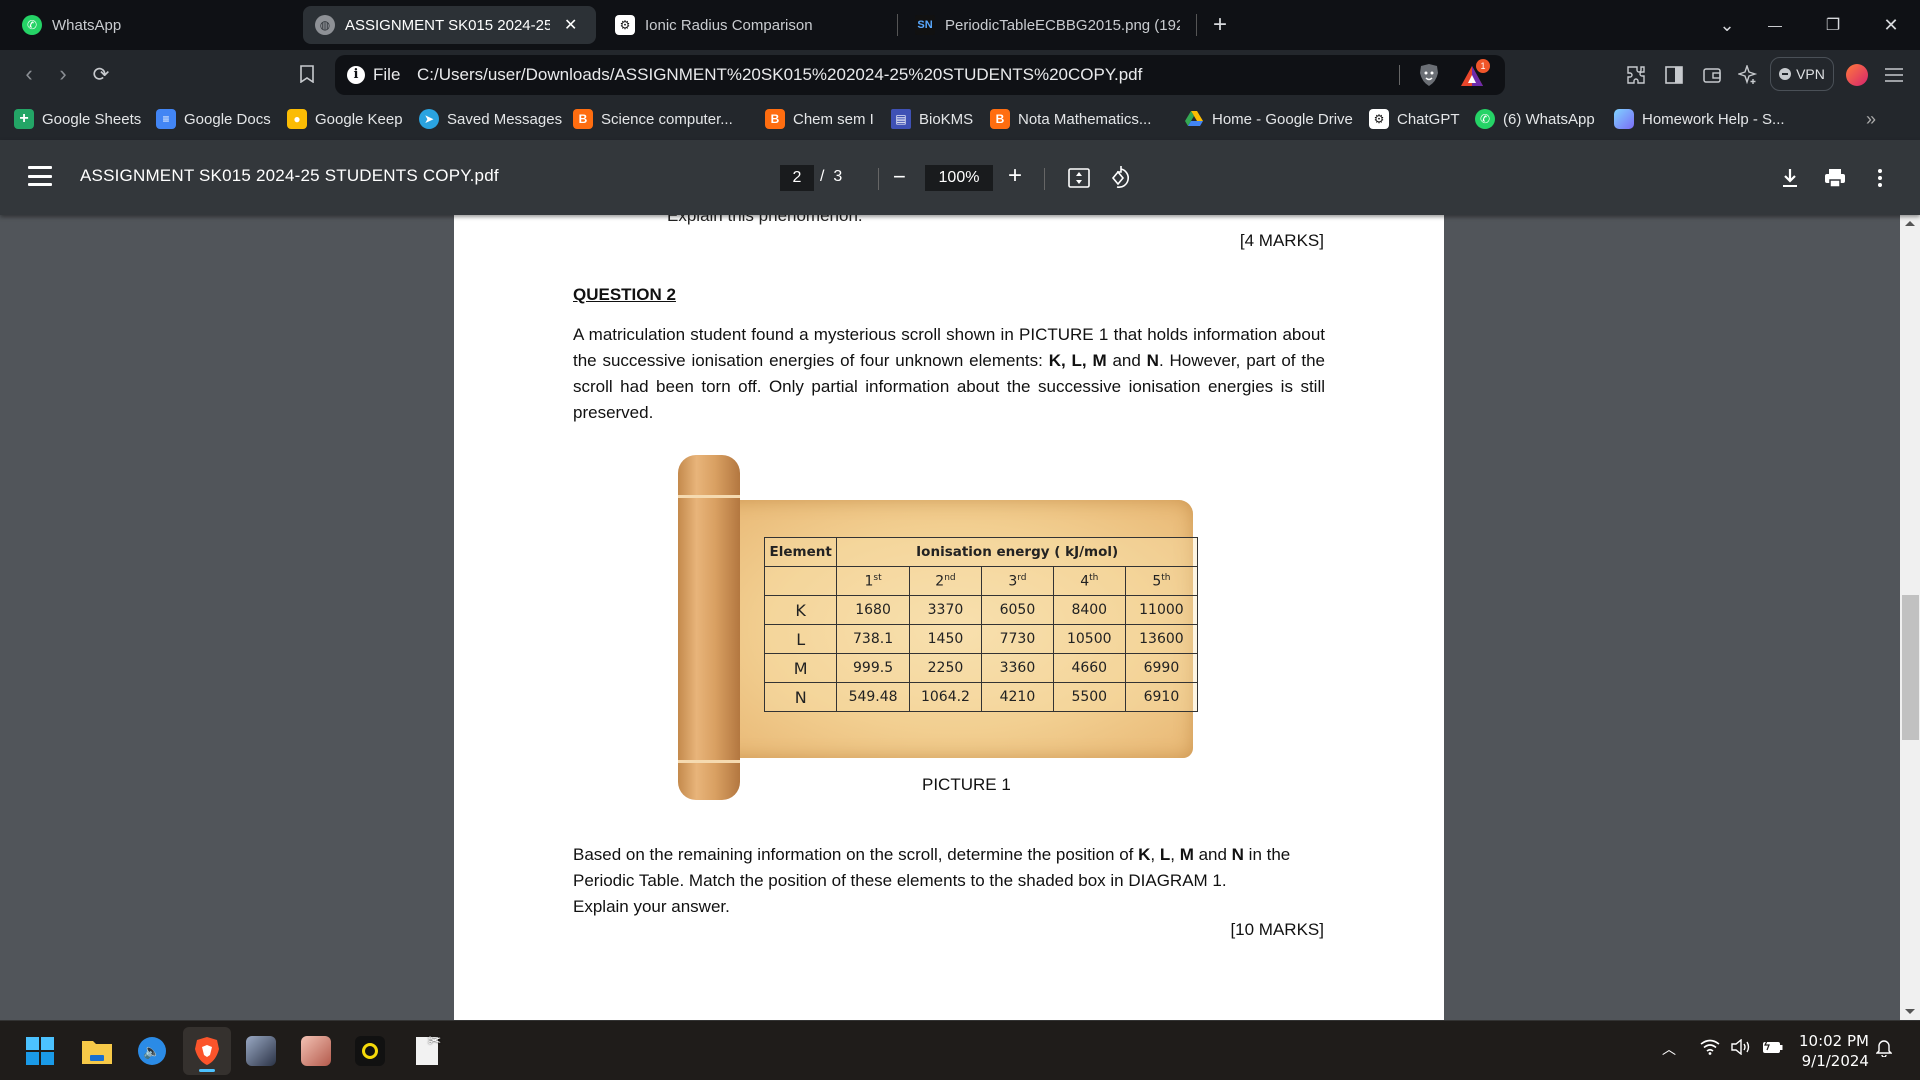 The image size is (1920, 1080). Describe the element at coordinates (427, 1051) in the screenshot. I see `taskbar-snipping-tool: ✂` at that location.